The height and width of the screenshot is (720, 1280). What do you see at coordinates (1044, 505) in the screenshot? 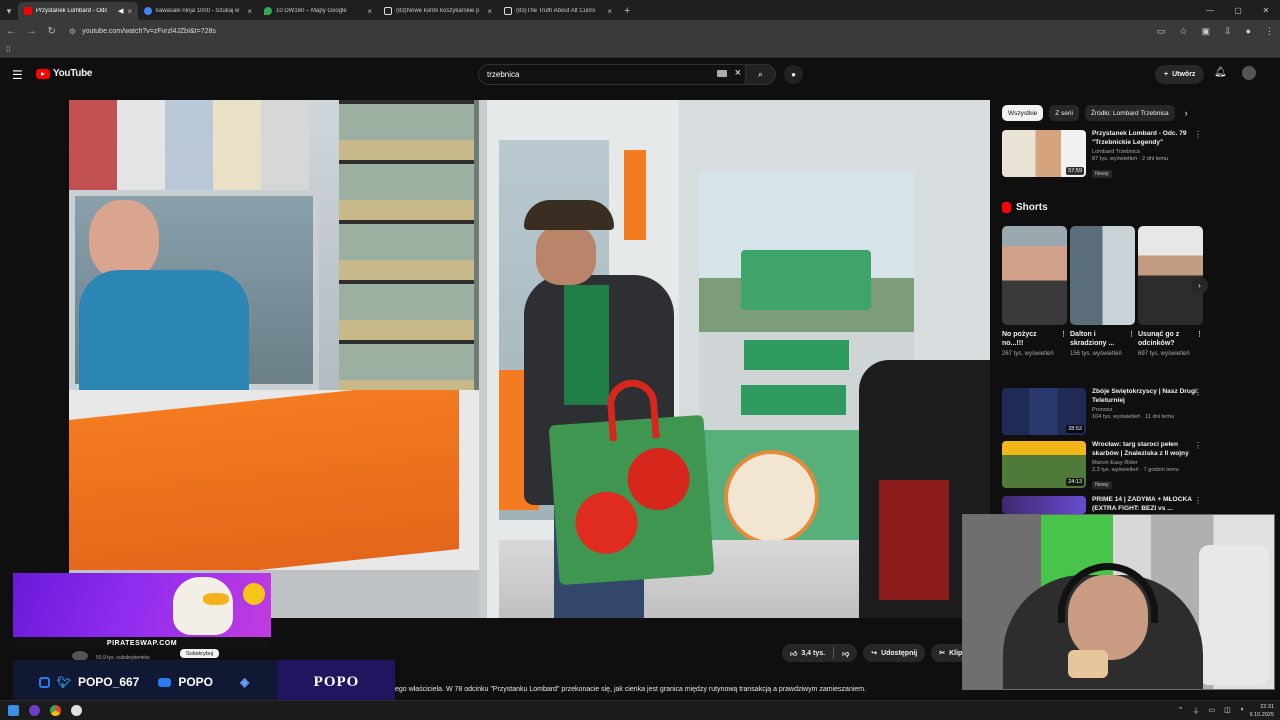
I see `recommendation-thumbnail` at bounding box center [1044, 505].